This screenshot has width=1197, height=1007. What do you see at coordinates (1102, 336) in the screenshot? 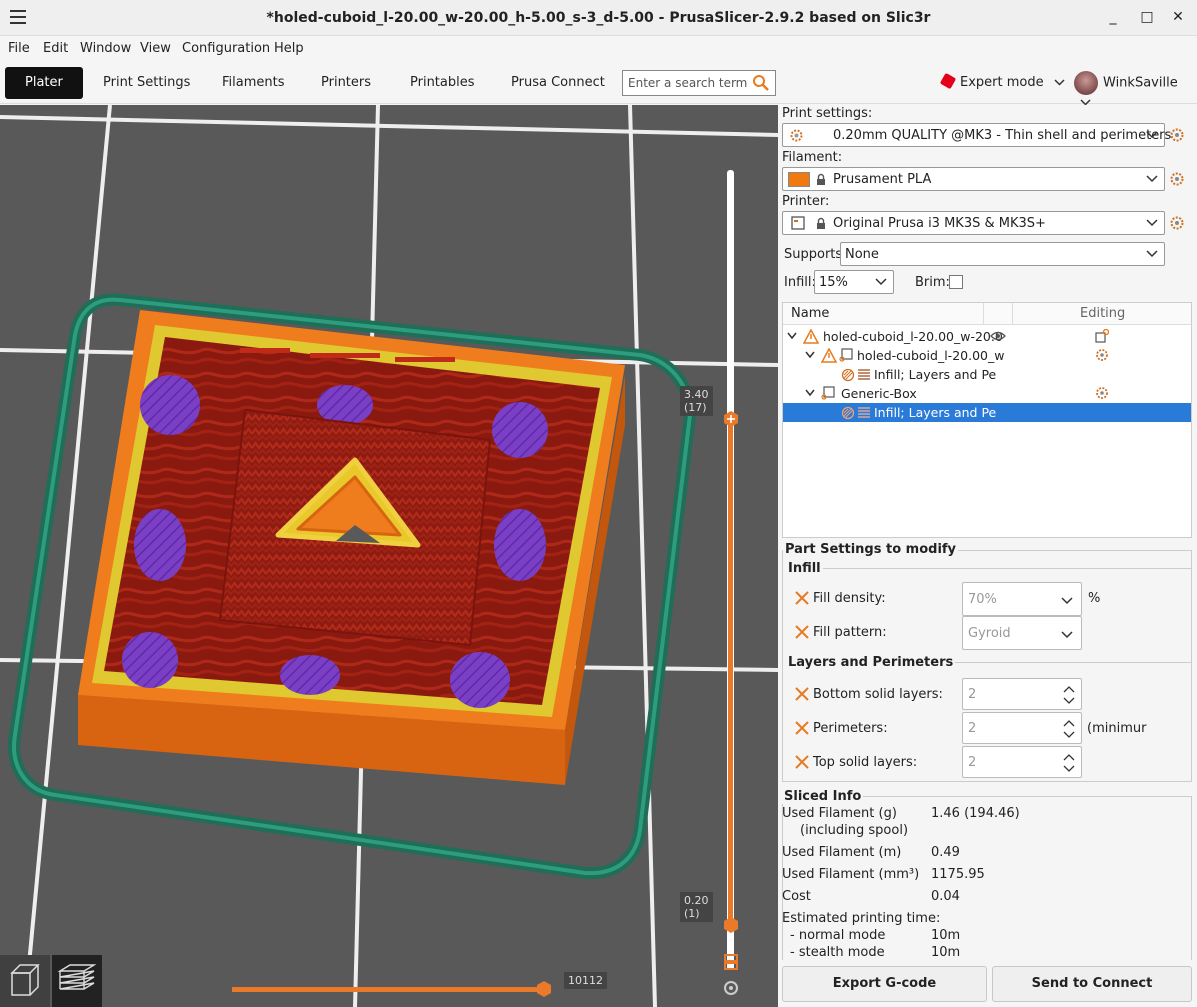
I see `edit-object-icon` at bounding box center [1102, 336].